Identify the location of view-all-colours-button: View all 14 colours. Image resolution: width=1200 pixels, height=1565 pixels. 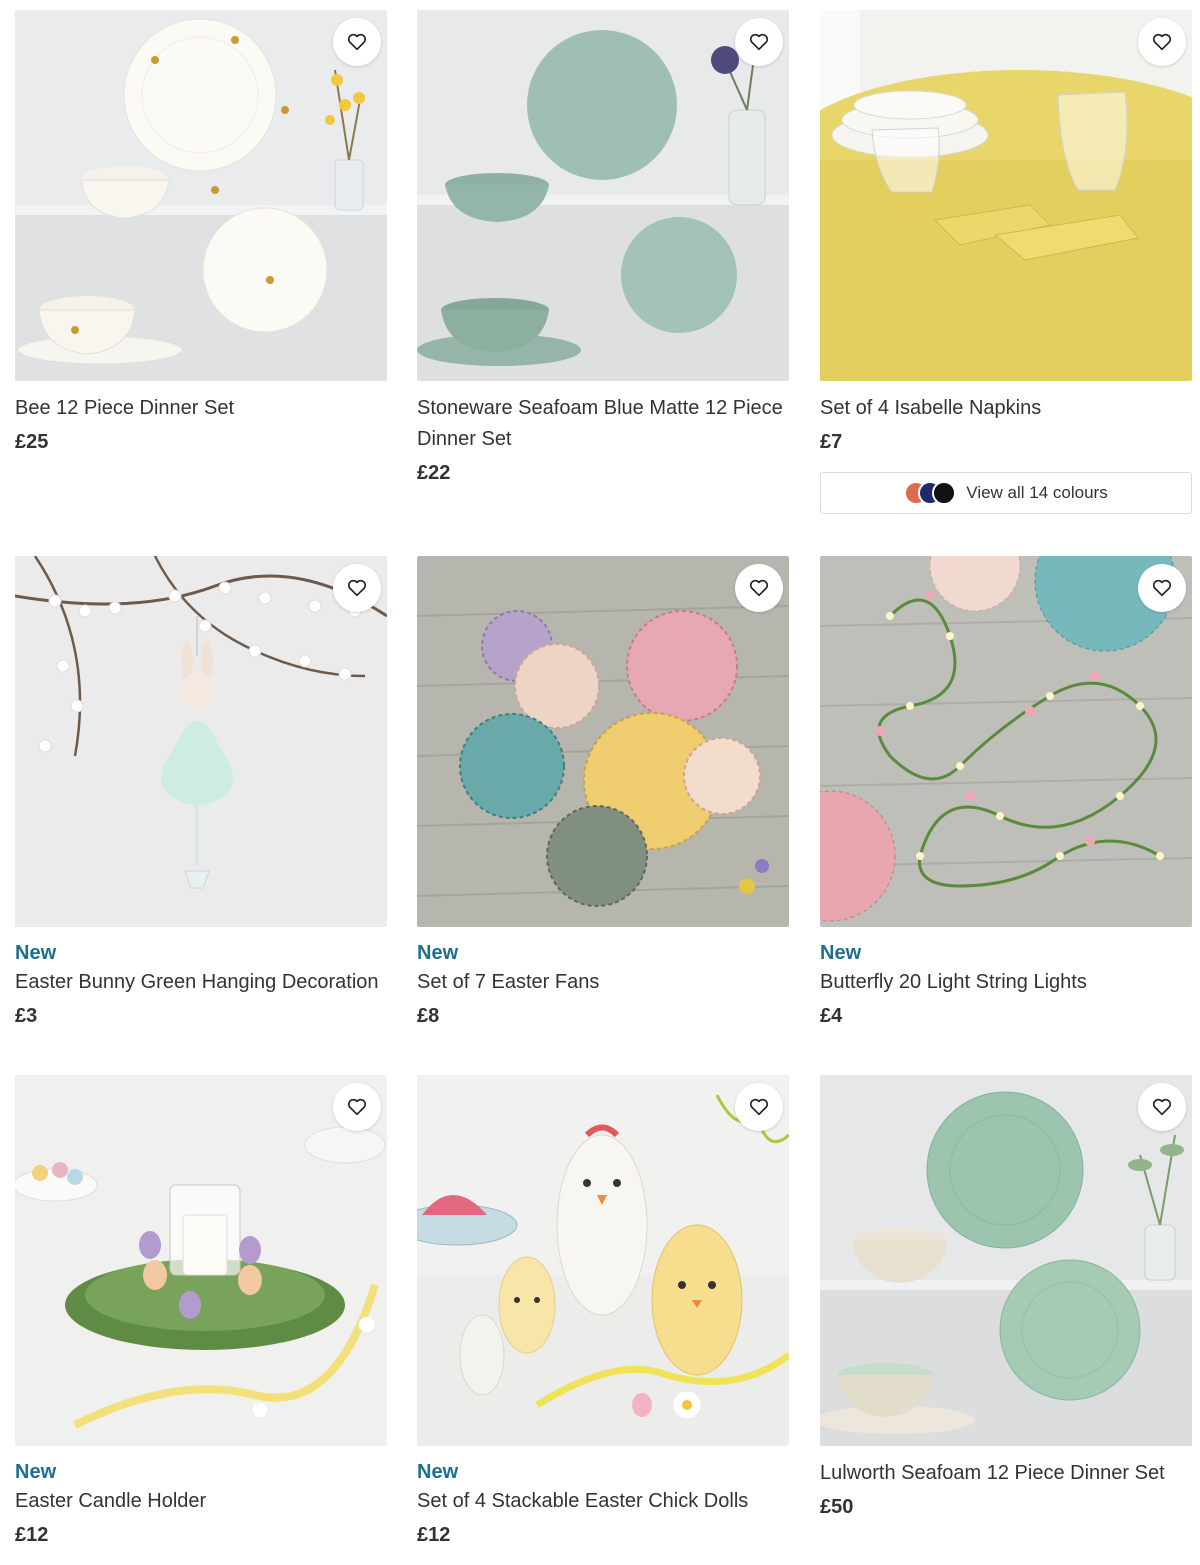
(1006, 493).